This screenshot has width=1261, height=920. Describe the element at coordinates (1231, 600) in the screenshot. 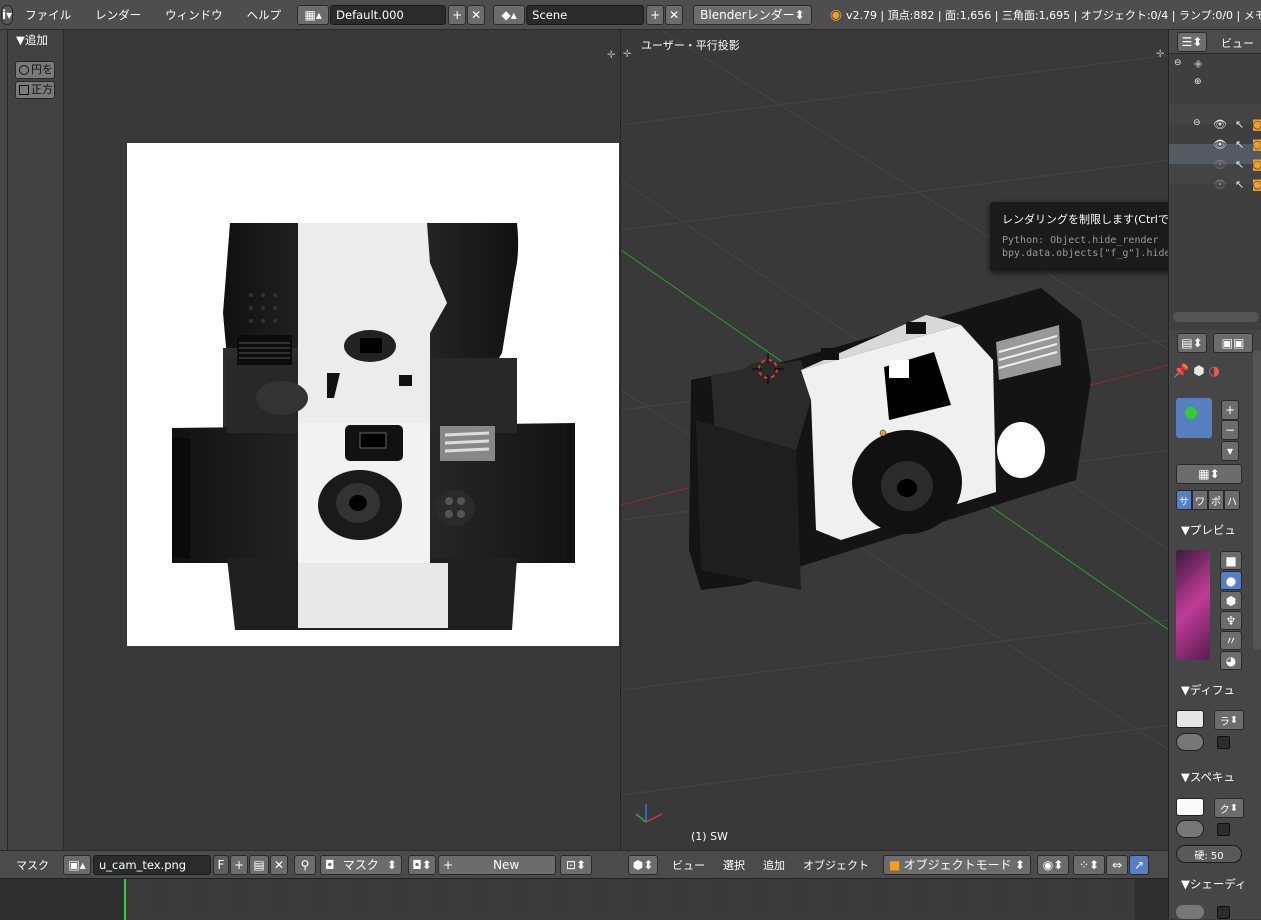

I see `preview-cube-button: ⬢` at that location.